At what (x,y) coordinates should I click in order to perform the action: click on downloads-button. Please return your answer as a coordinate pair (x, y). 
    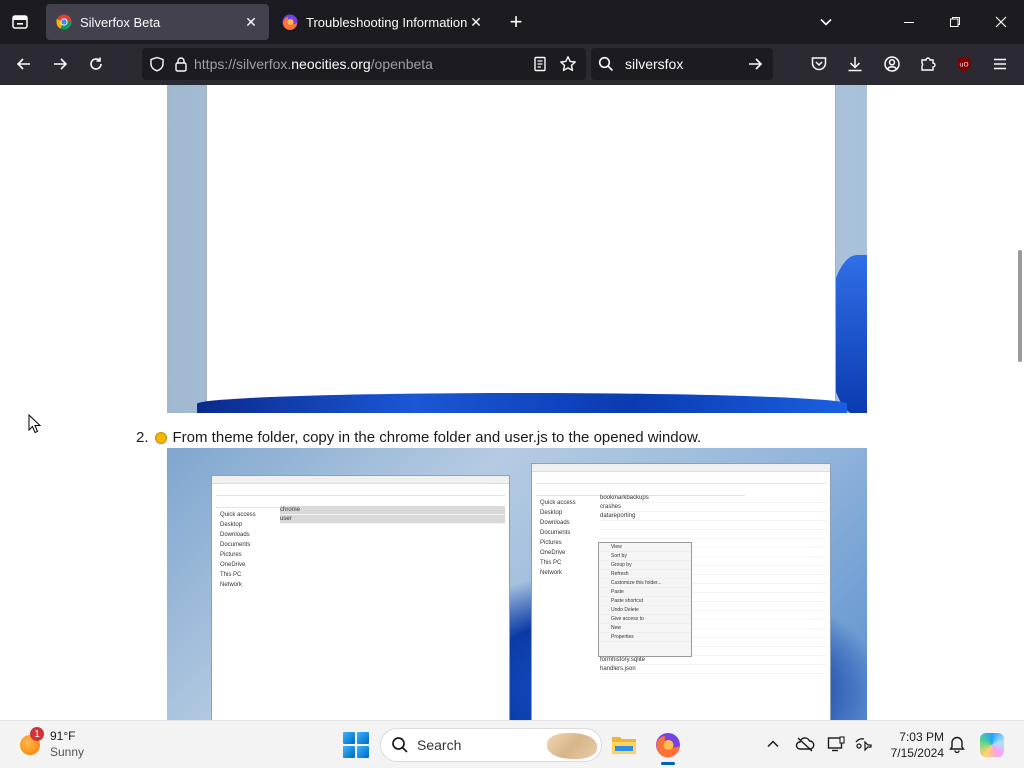
    Looking at the image, I should click on (855, 64).